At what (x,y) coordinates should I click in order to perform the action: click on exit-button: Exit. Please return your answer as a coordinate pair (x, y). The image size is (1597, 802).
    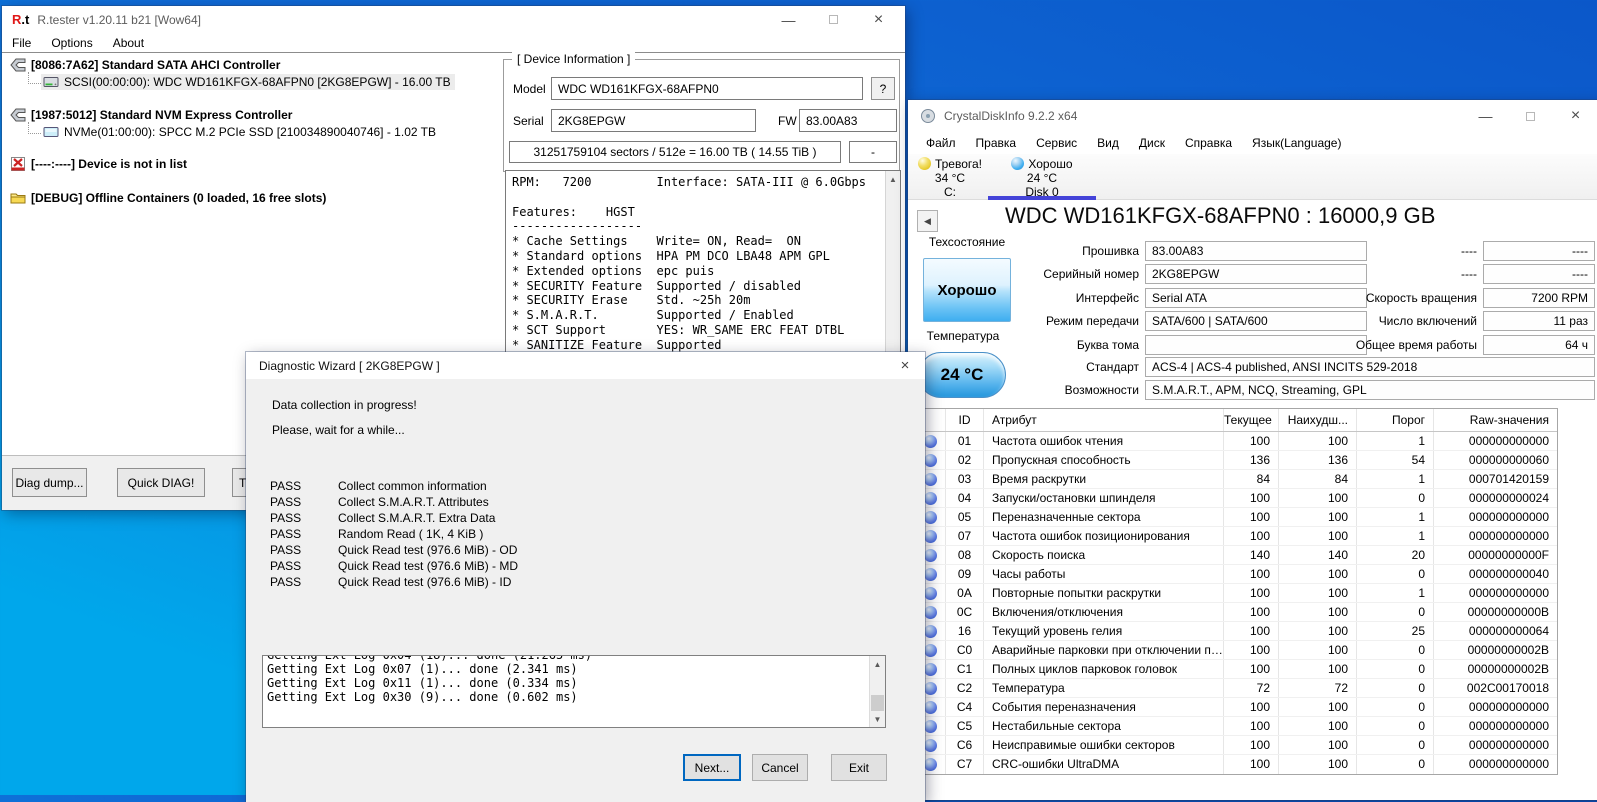
    Looking at the image, I should click on (859, 767).